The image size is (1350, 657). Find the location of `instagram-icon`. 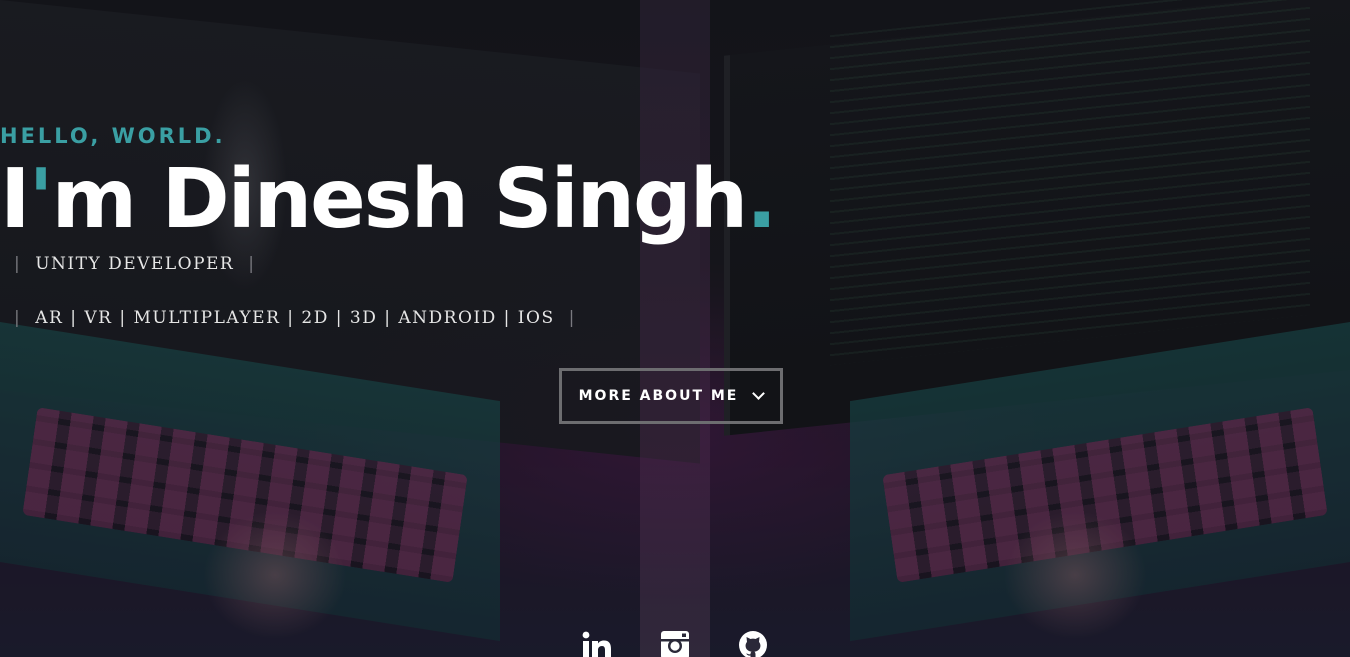

instagram-icon is located at coordinates (675, 644).